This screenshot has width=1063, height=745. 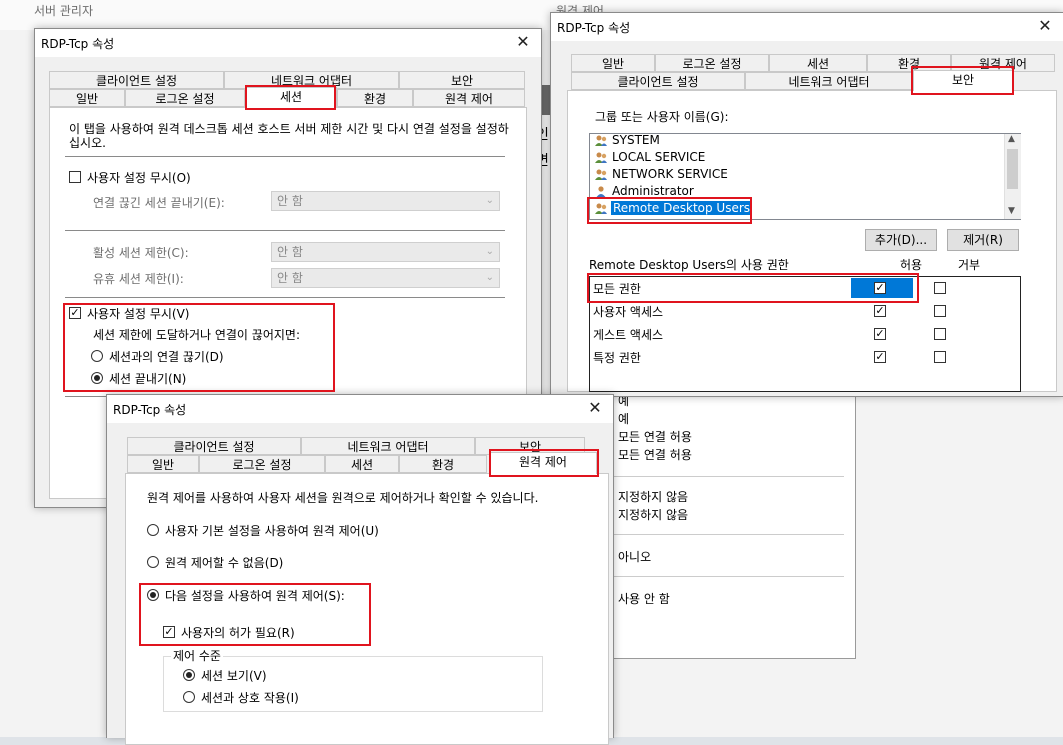 What do you see at coordinates (940, 288) in the screenshot?
I see `deny-checkbox-full-control` at bounding box center [940, 288].